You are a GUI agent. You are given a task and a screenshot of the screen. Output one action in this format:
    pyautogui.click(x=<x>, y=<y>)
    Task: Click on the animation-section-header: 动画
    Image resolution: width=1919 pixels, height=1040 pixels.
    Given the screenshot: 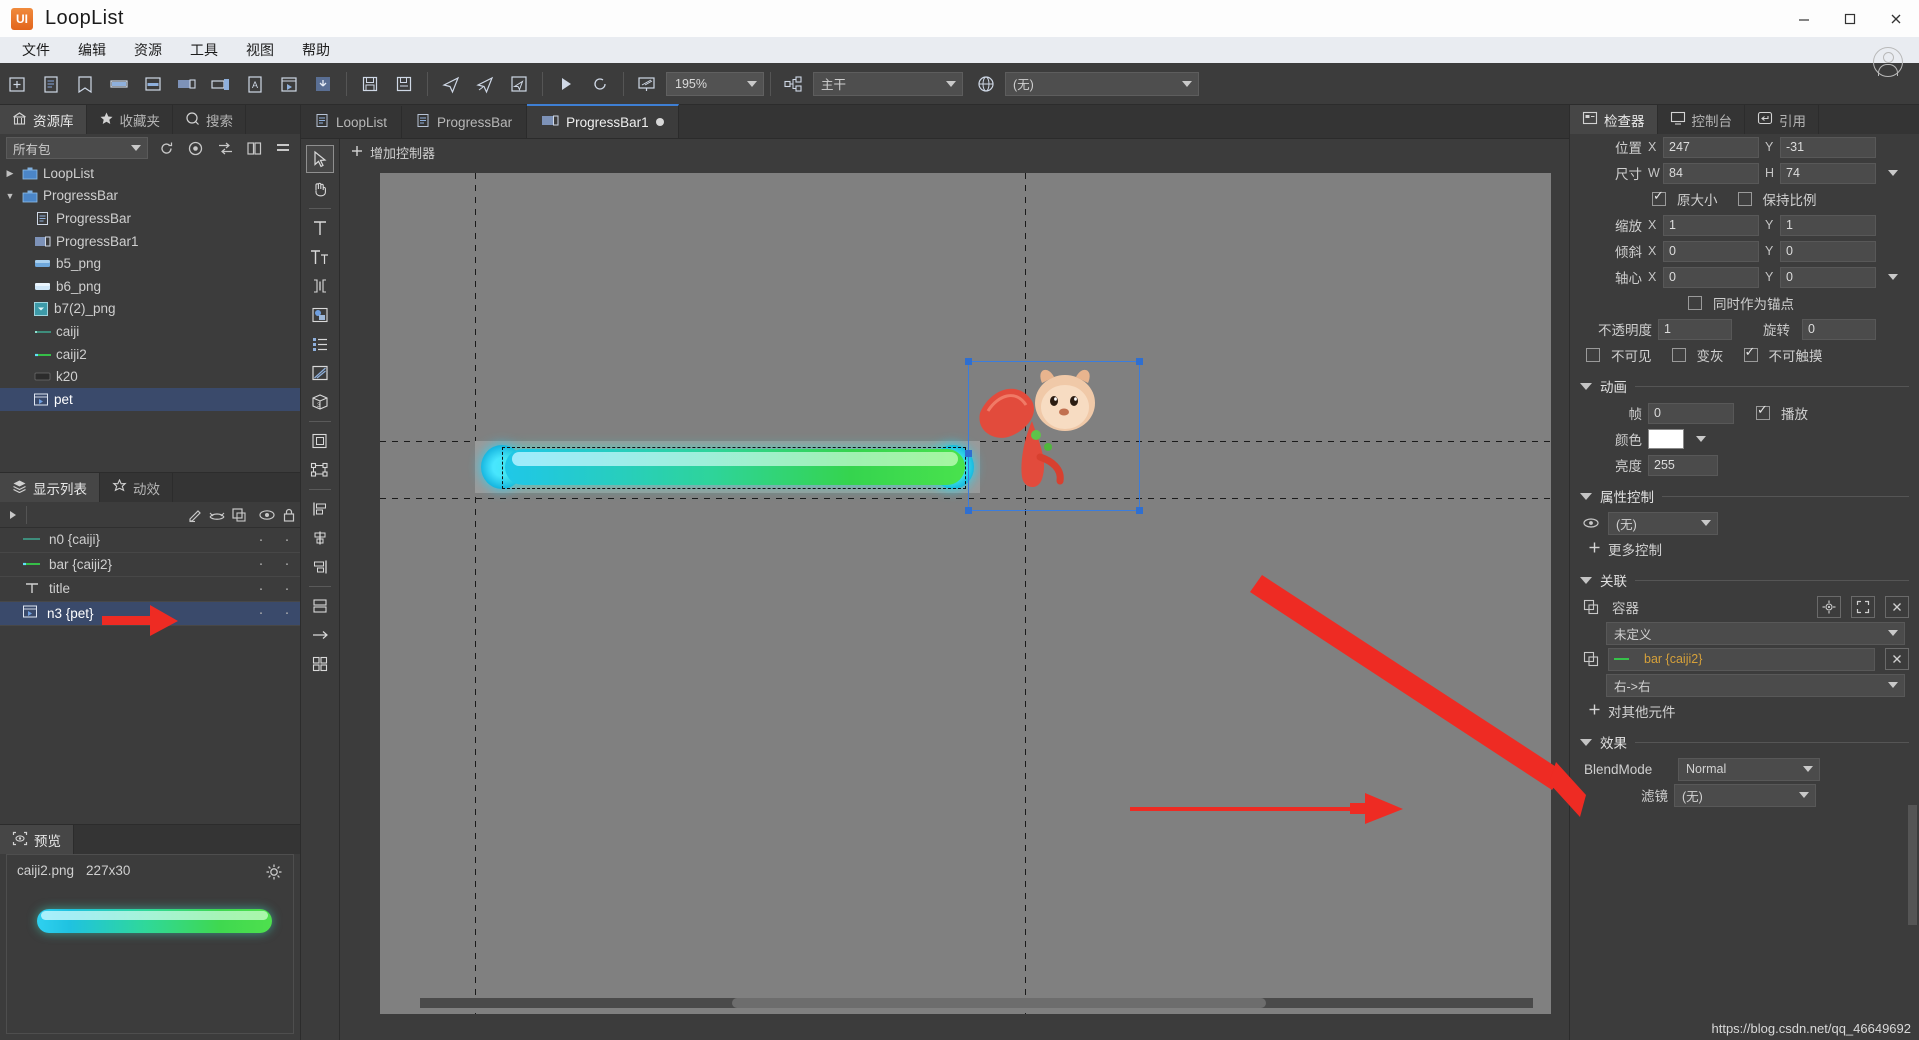 What is the action you would take?
    pyautogui.click(x=1744, y=386)
    